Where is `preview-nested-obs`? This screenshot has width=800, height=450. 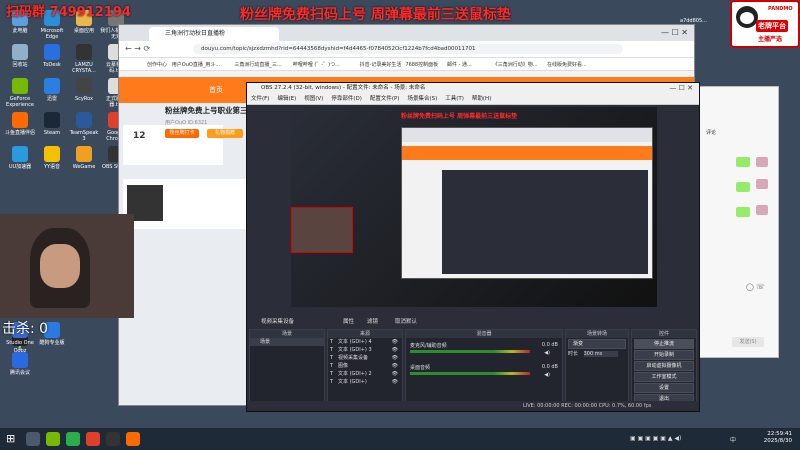
preview-nested-obs is located at coordinates (545, 222).